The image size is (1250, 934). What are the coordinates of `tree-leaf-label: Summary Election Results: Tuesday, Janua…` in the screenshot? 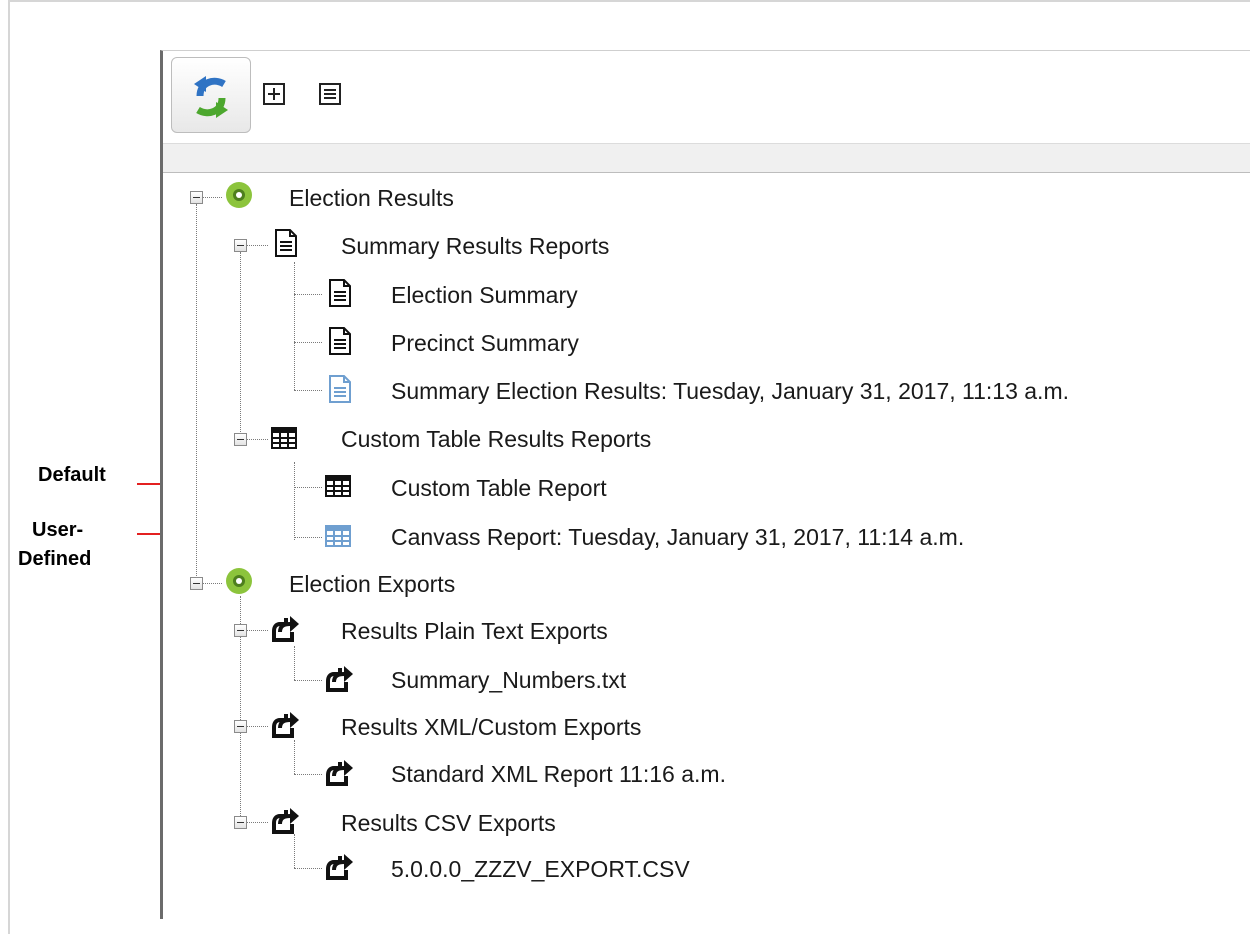 It's located at (730, 391).